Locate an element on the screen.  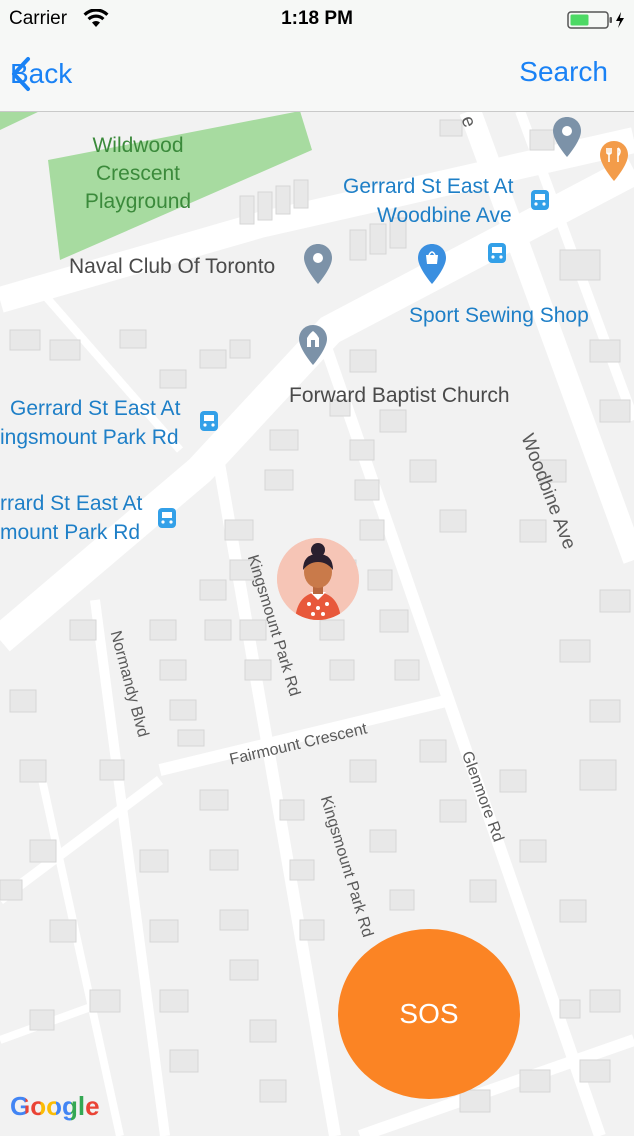
church-pin-icon is located at coordinates (313, 345).